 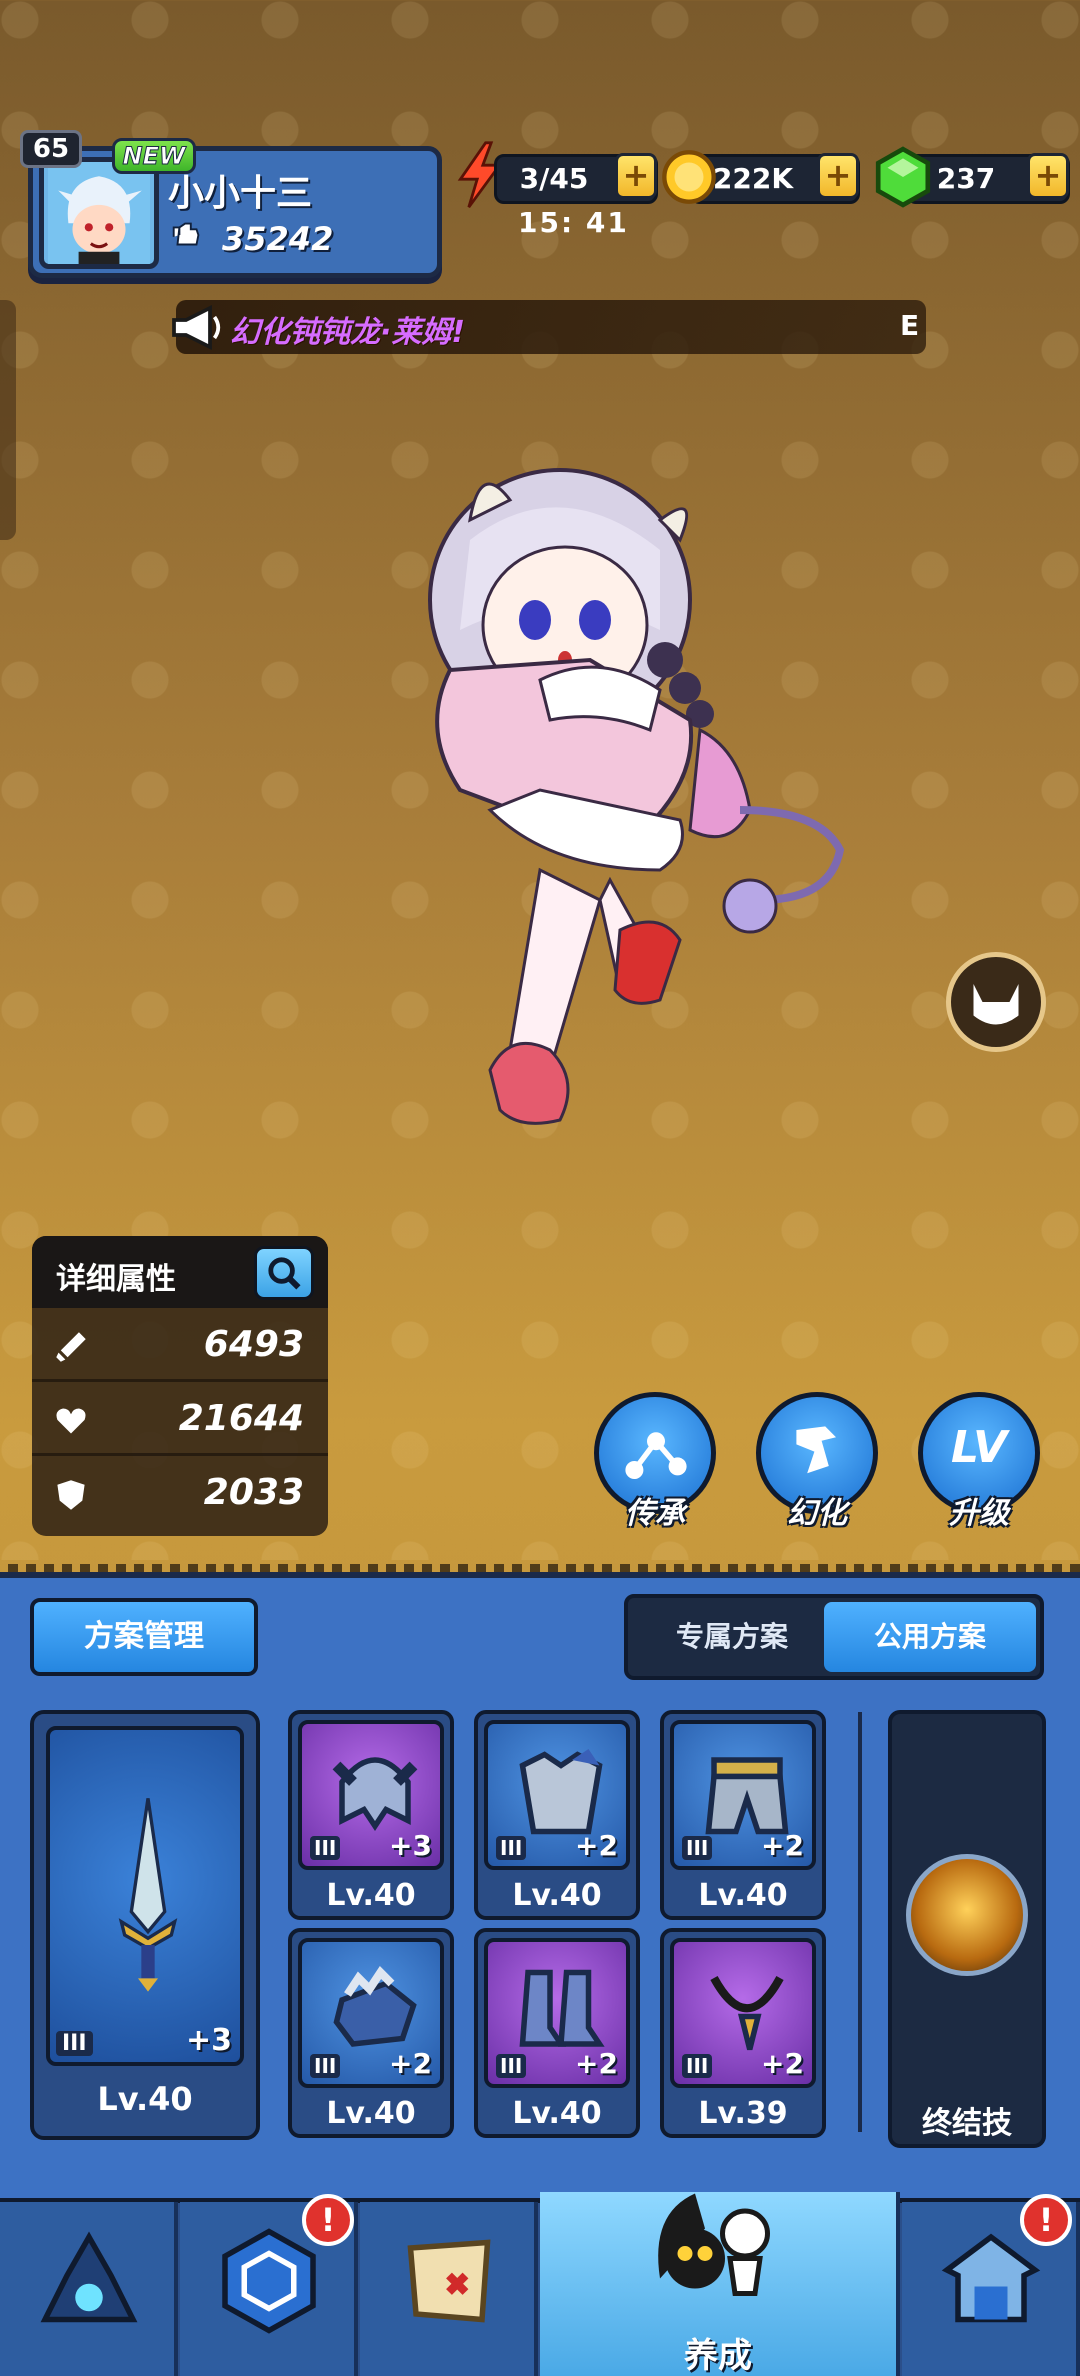 I want to click on gear-slot-pants: III +2 Lv.40, so click(x=743, y=1815).